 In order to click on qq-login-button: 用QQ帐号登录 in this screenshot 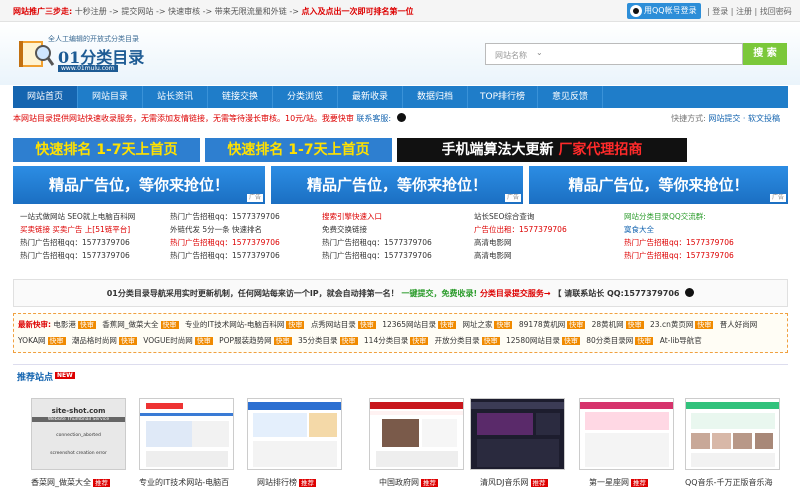, I will do `click(664, 11)`.